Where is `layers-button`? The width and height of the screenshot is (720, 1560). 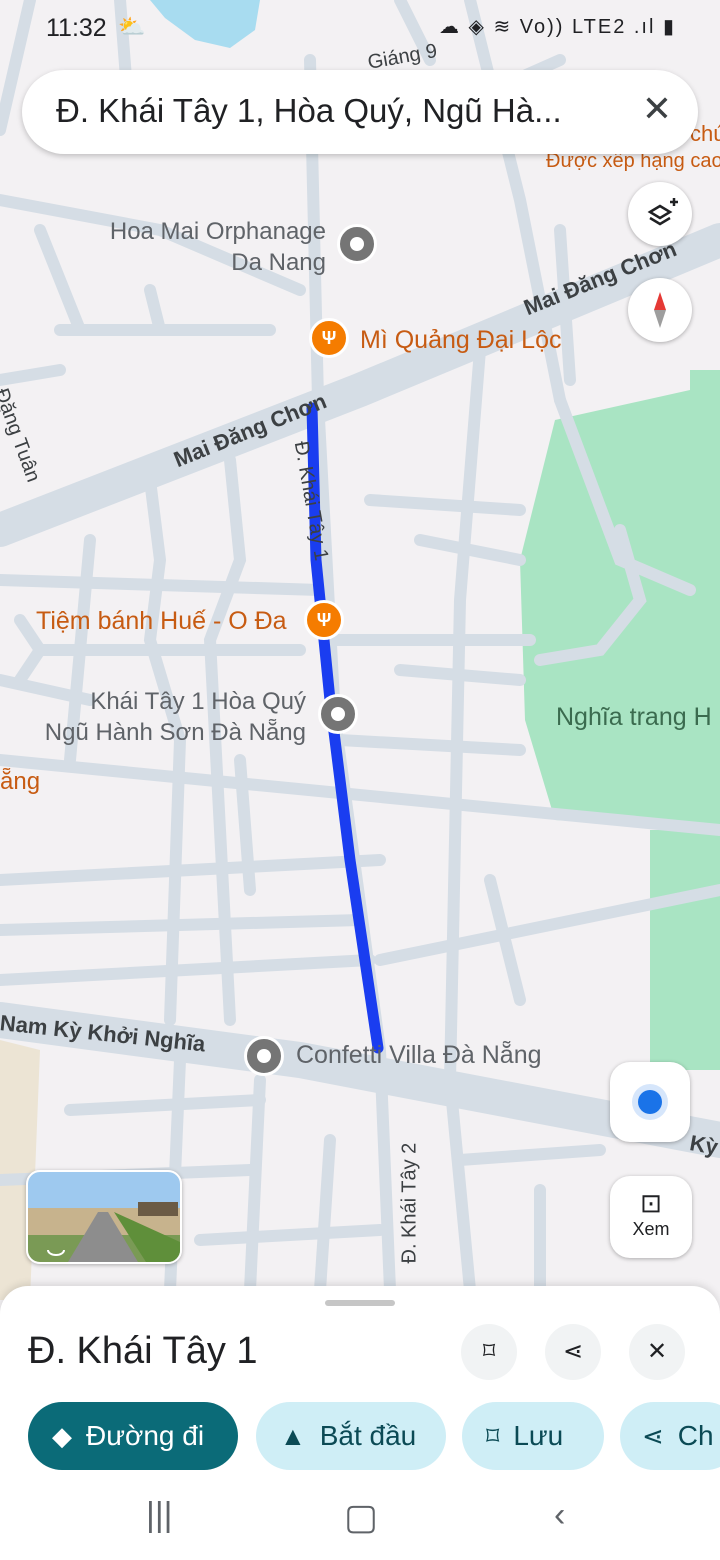
layers-button is located at coordinates (660, 214).